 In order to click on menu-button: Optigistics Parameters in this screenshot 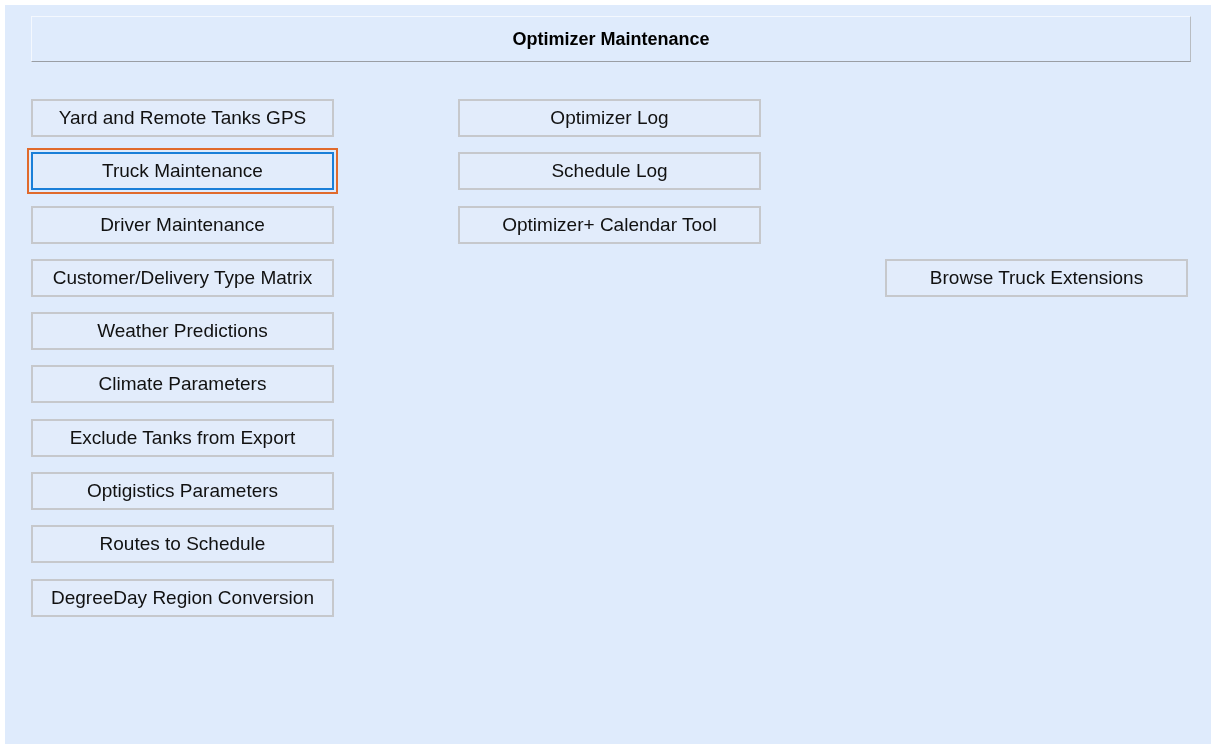, I will do `click(182, 491)`.